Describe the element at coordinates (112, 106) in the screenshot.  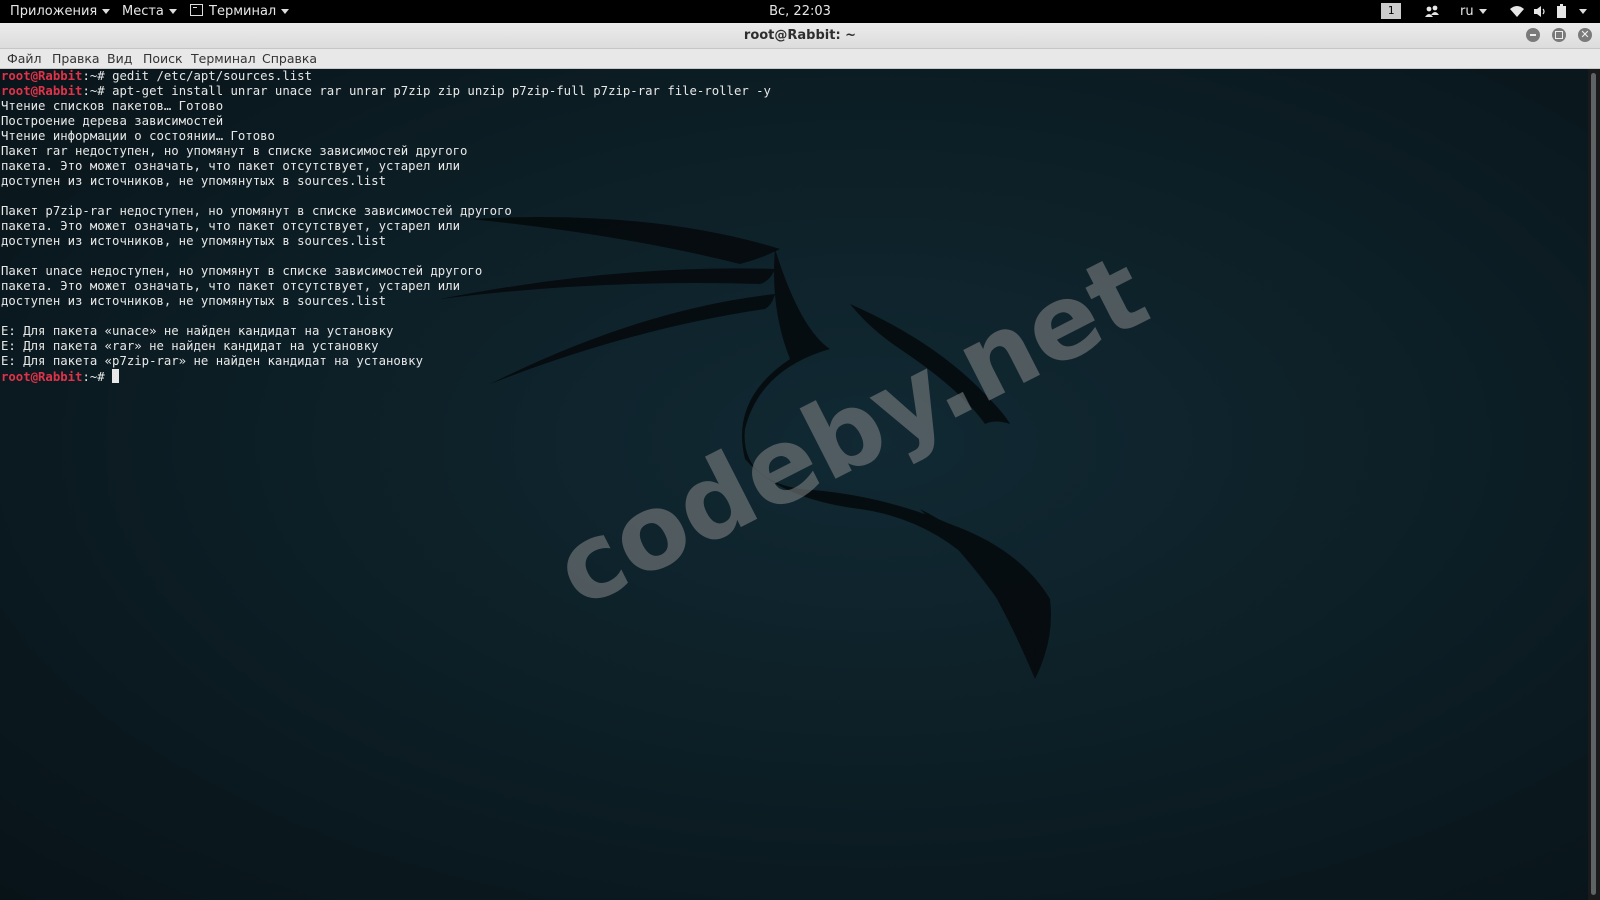
I see `terminal-output-line: Чтение списков пакетов… Готово` at that location.